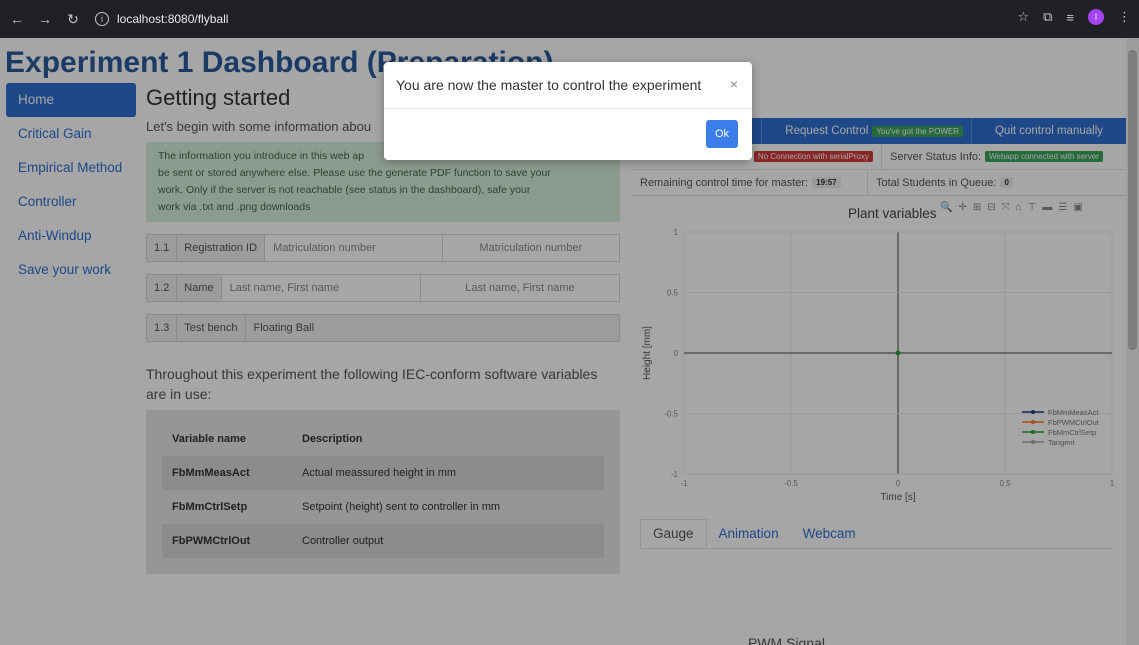  What do you see at coordinates (73, 19) in the screenshot?
I see `reload-icon: ↻` at bounding box center [73, 19].